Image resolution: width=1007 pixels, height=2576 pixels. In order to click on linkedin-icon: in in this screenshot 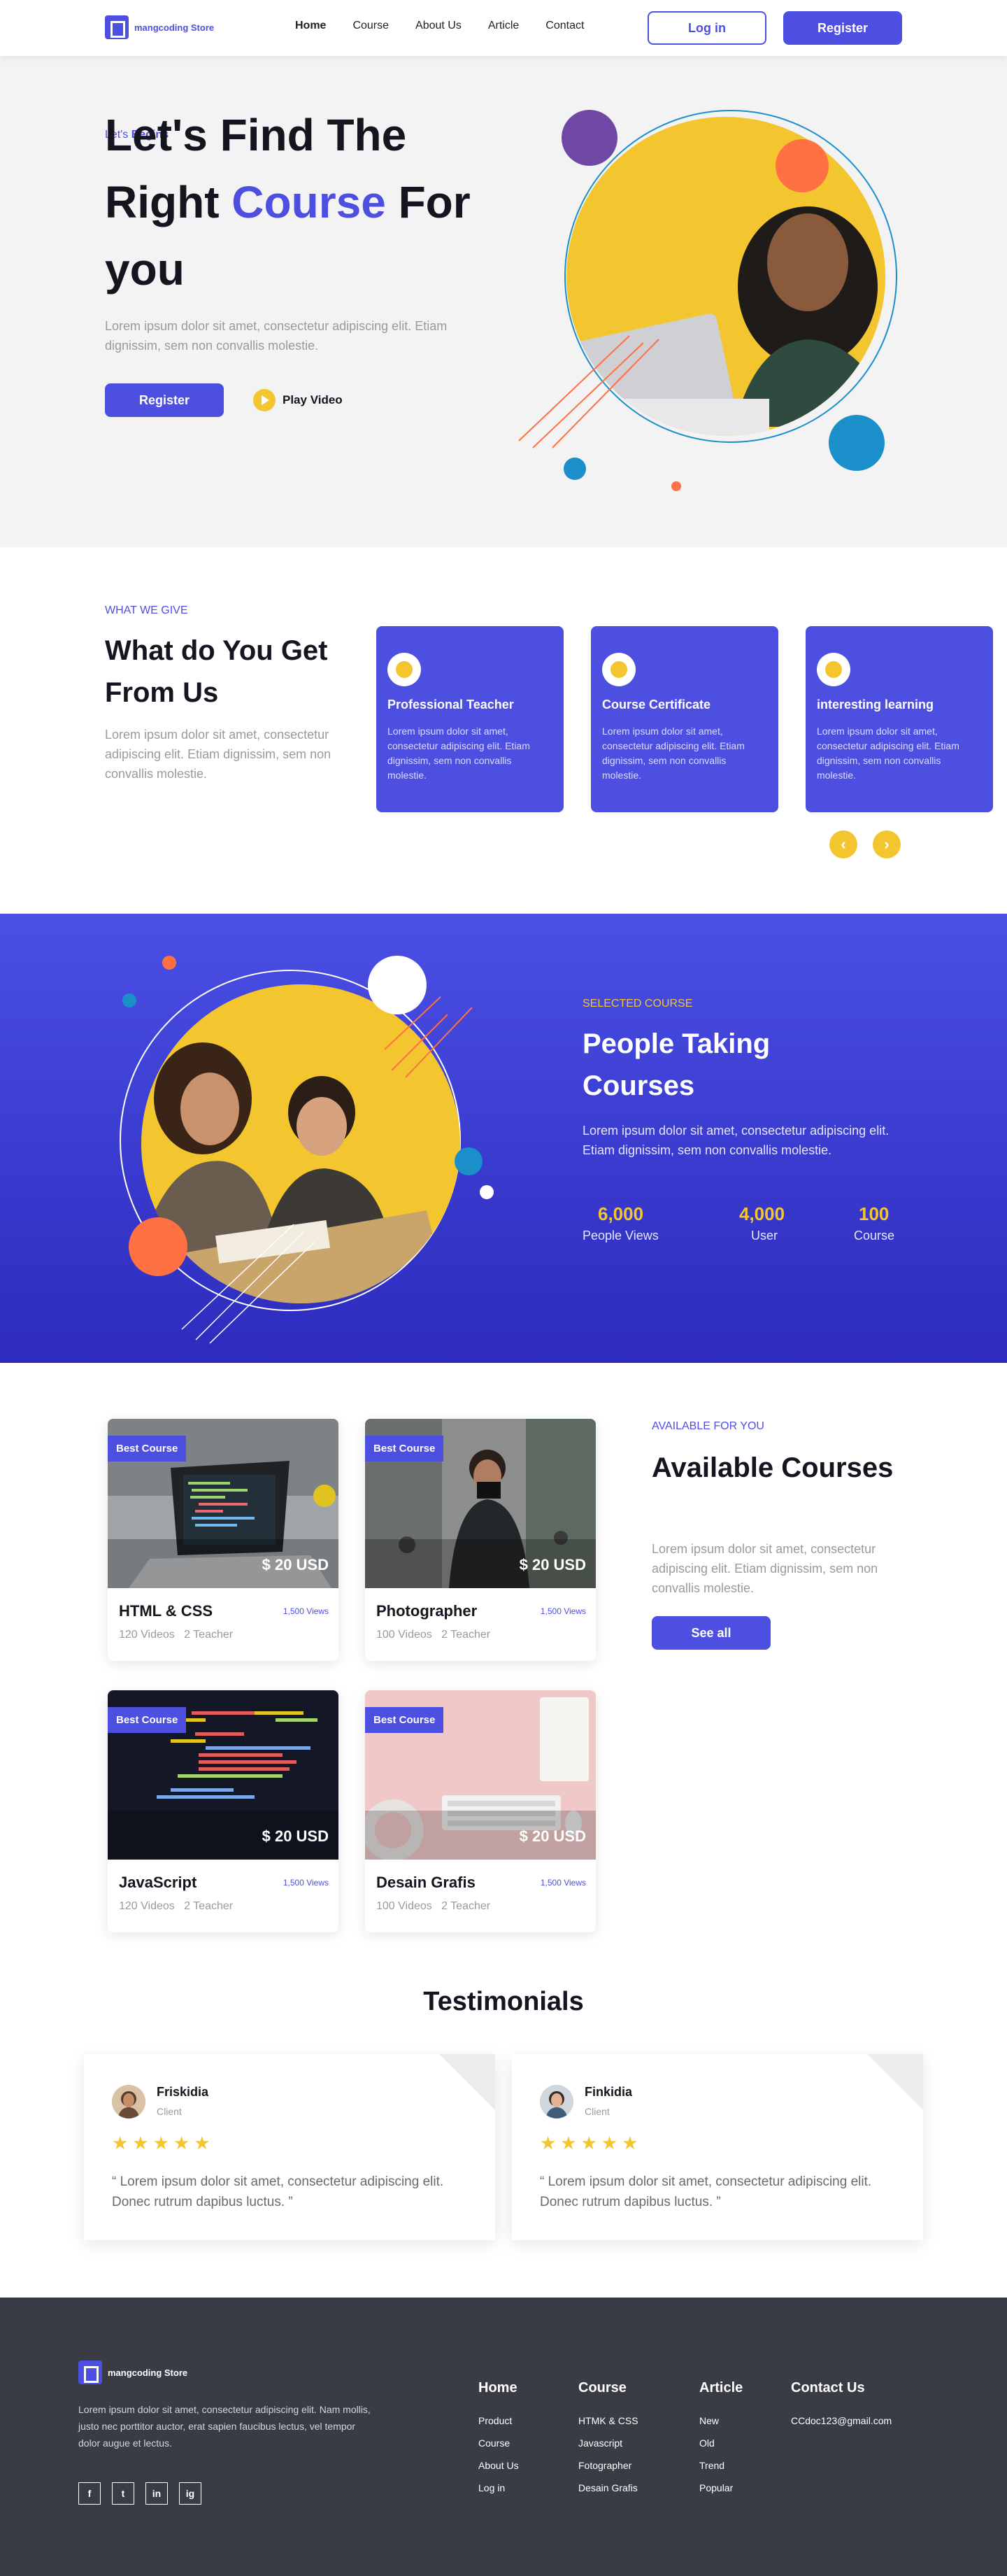, I will do `click(156, 2493)`.